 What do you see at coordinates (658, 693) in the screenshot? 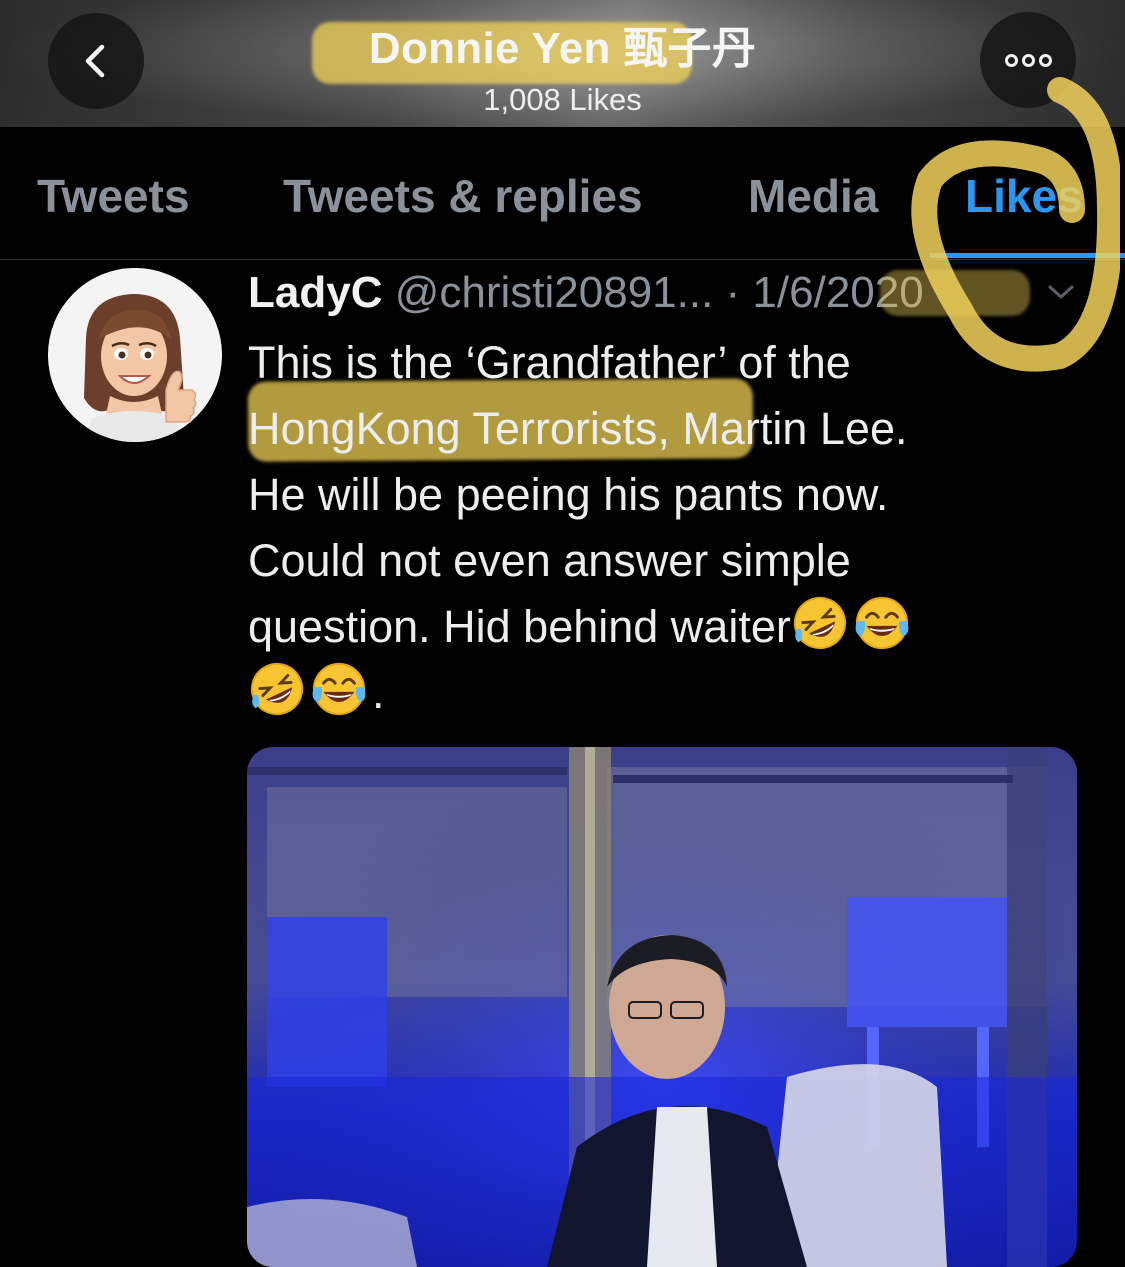
I see `tweet-line-6: .` at bounding box center [658, 693].